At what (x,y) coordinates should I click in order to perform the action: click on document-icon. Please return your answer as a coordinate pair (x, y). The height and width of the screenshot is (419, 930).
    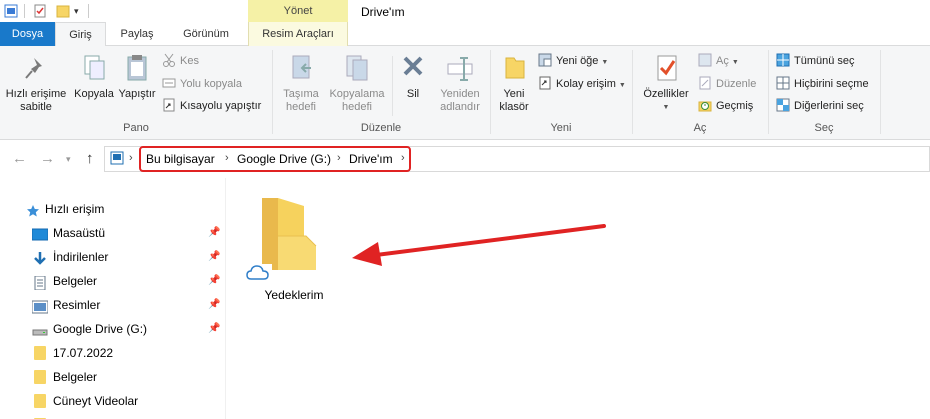
    Looking at the image, I should click on (40, 282).